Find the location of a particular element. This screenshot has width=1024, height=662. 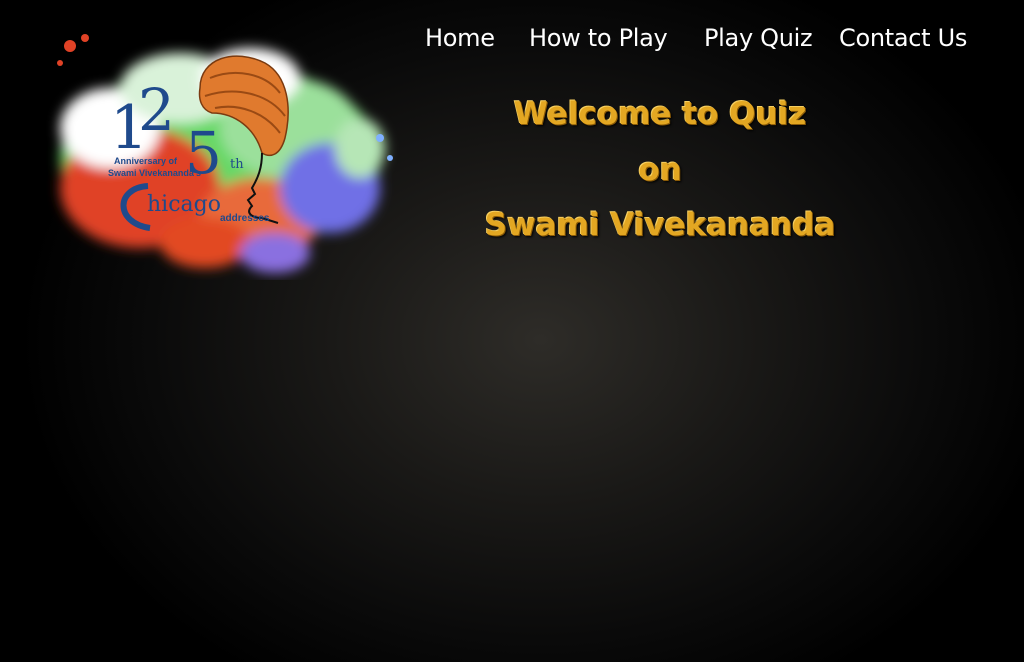

welcome-heading-line2: on is located at coordinates (660, 170).